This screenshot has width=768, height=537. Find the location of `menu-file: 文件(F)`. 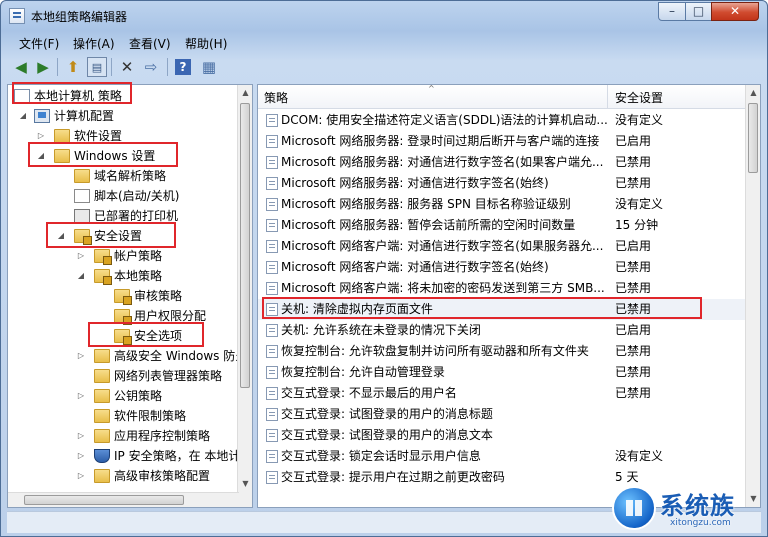

menu-file: 文件(F) is located at coordinates (39, 43).